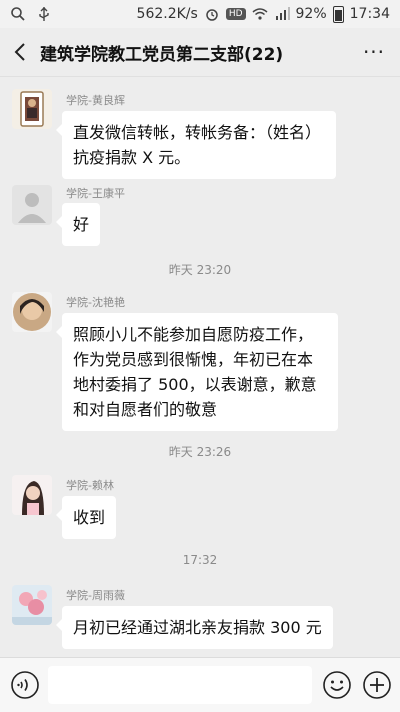 Image resolution: width=400 pixels, height=712 pixels. I want to click on message-input, so click(180, 685).